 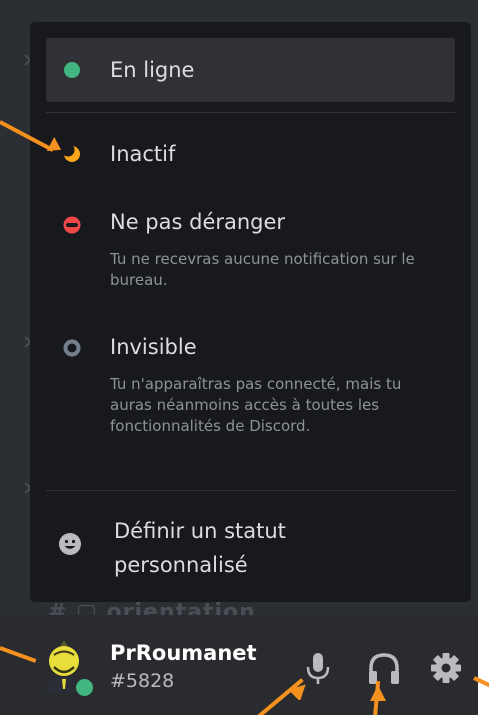 What do you see at coordinates (152, 70) in the screenshot?
I see `status-option-label: En ligne` at bounding box center [152, 70].